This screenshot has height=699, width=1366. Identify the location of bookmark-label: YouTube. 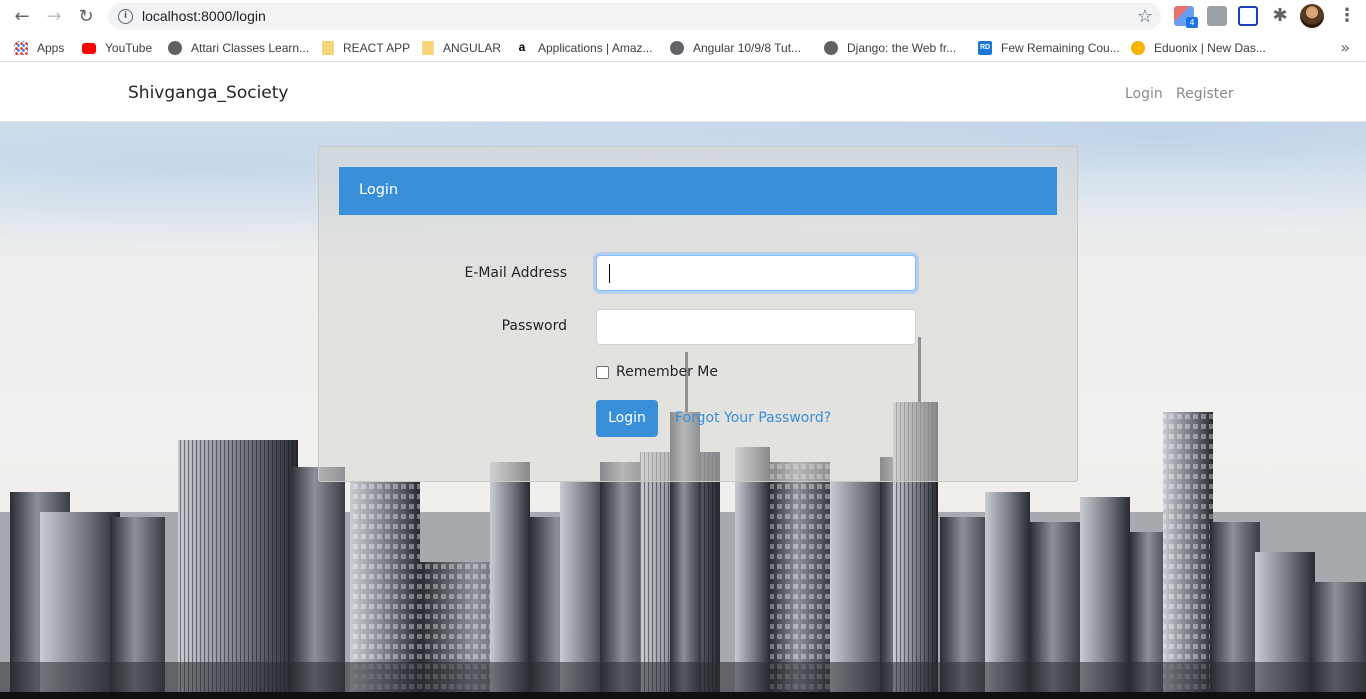
(129, 48).